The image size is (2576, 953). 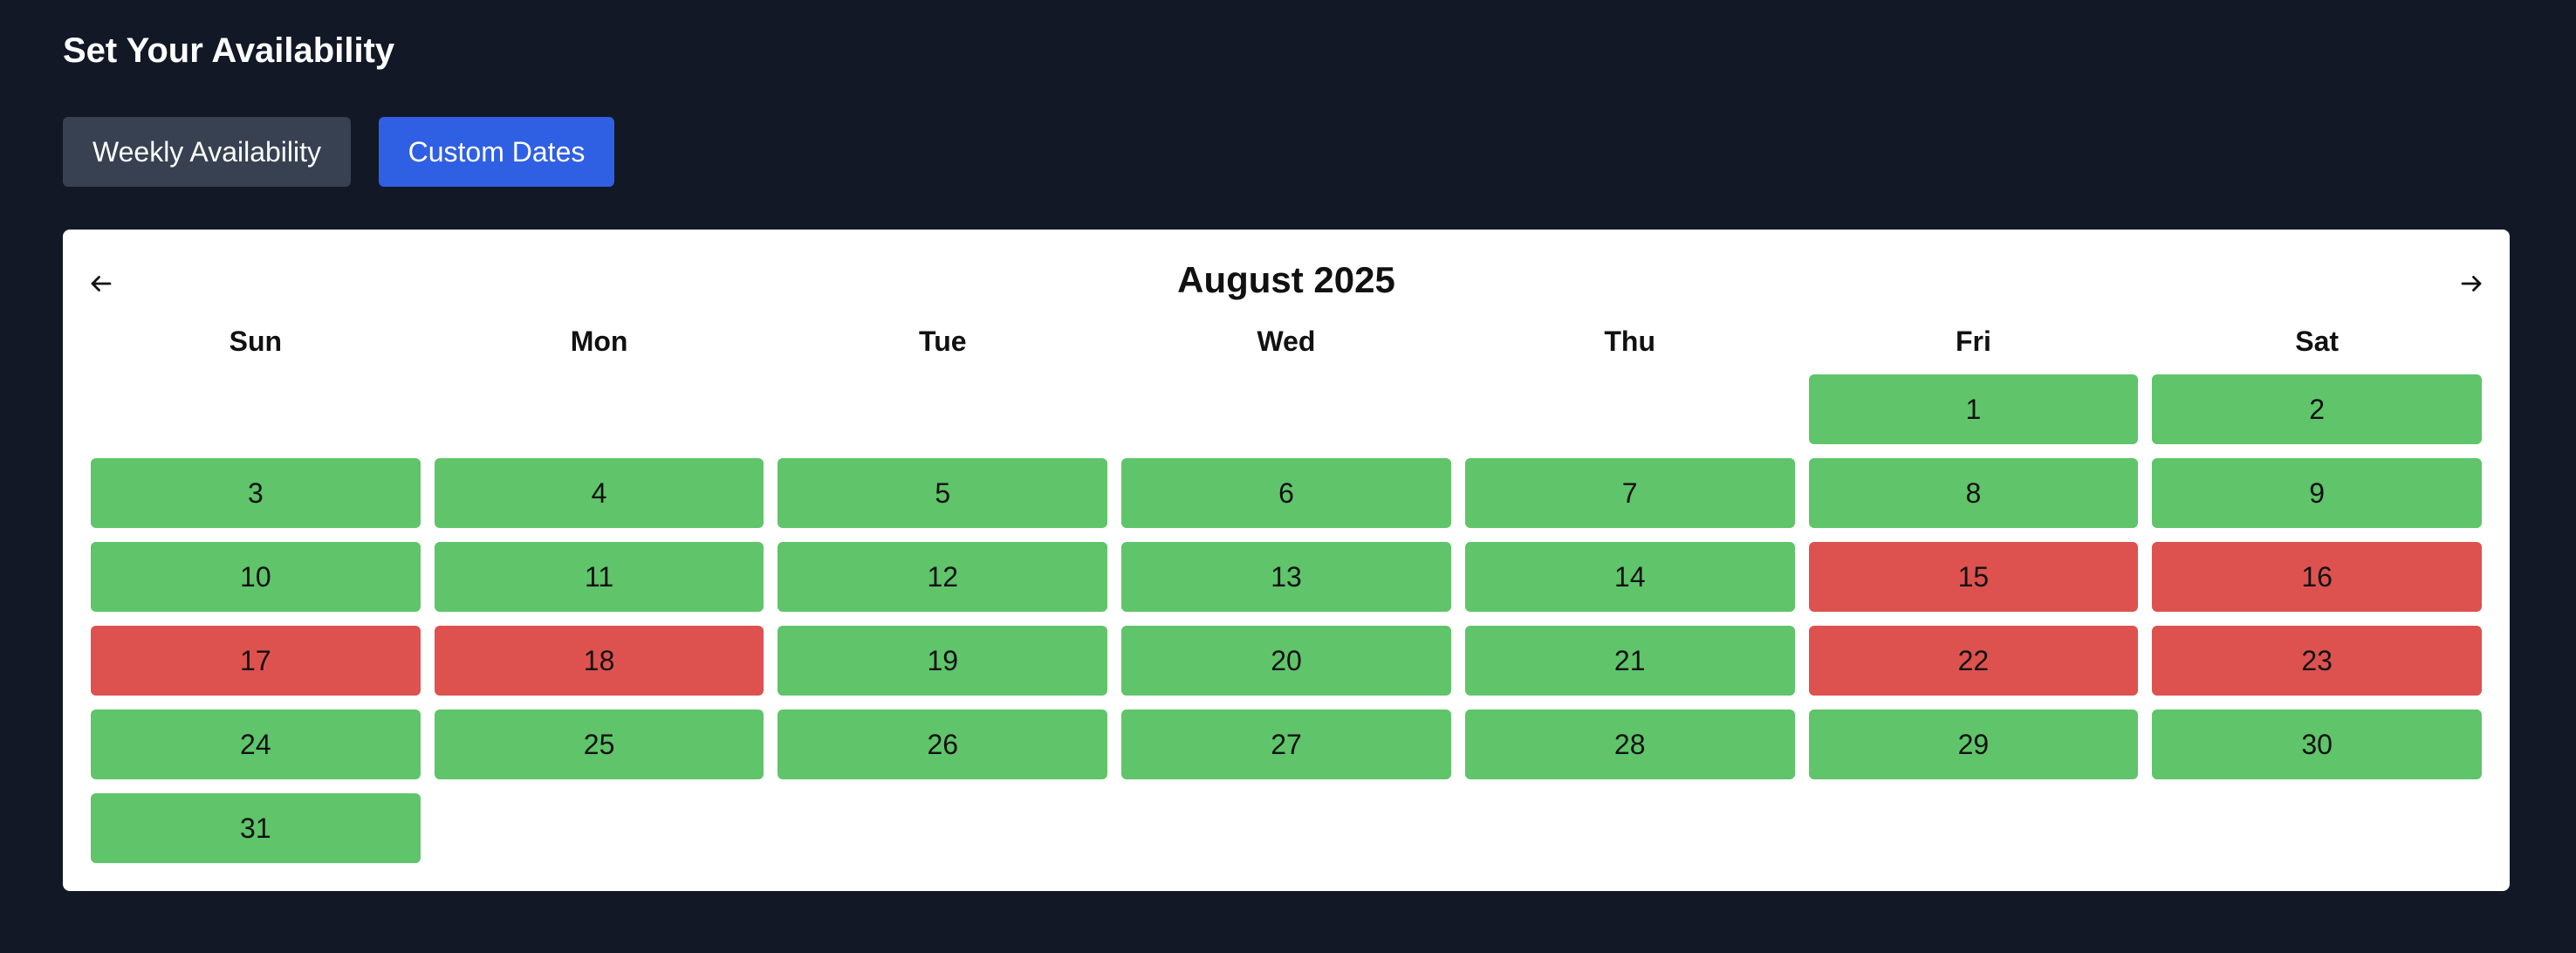 What do you see at coordinates (599, 577) in the screenshot?
I see `day-cell: 11` at bounding box center [599, 577].